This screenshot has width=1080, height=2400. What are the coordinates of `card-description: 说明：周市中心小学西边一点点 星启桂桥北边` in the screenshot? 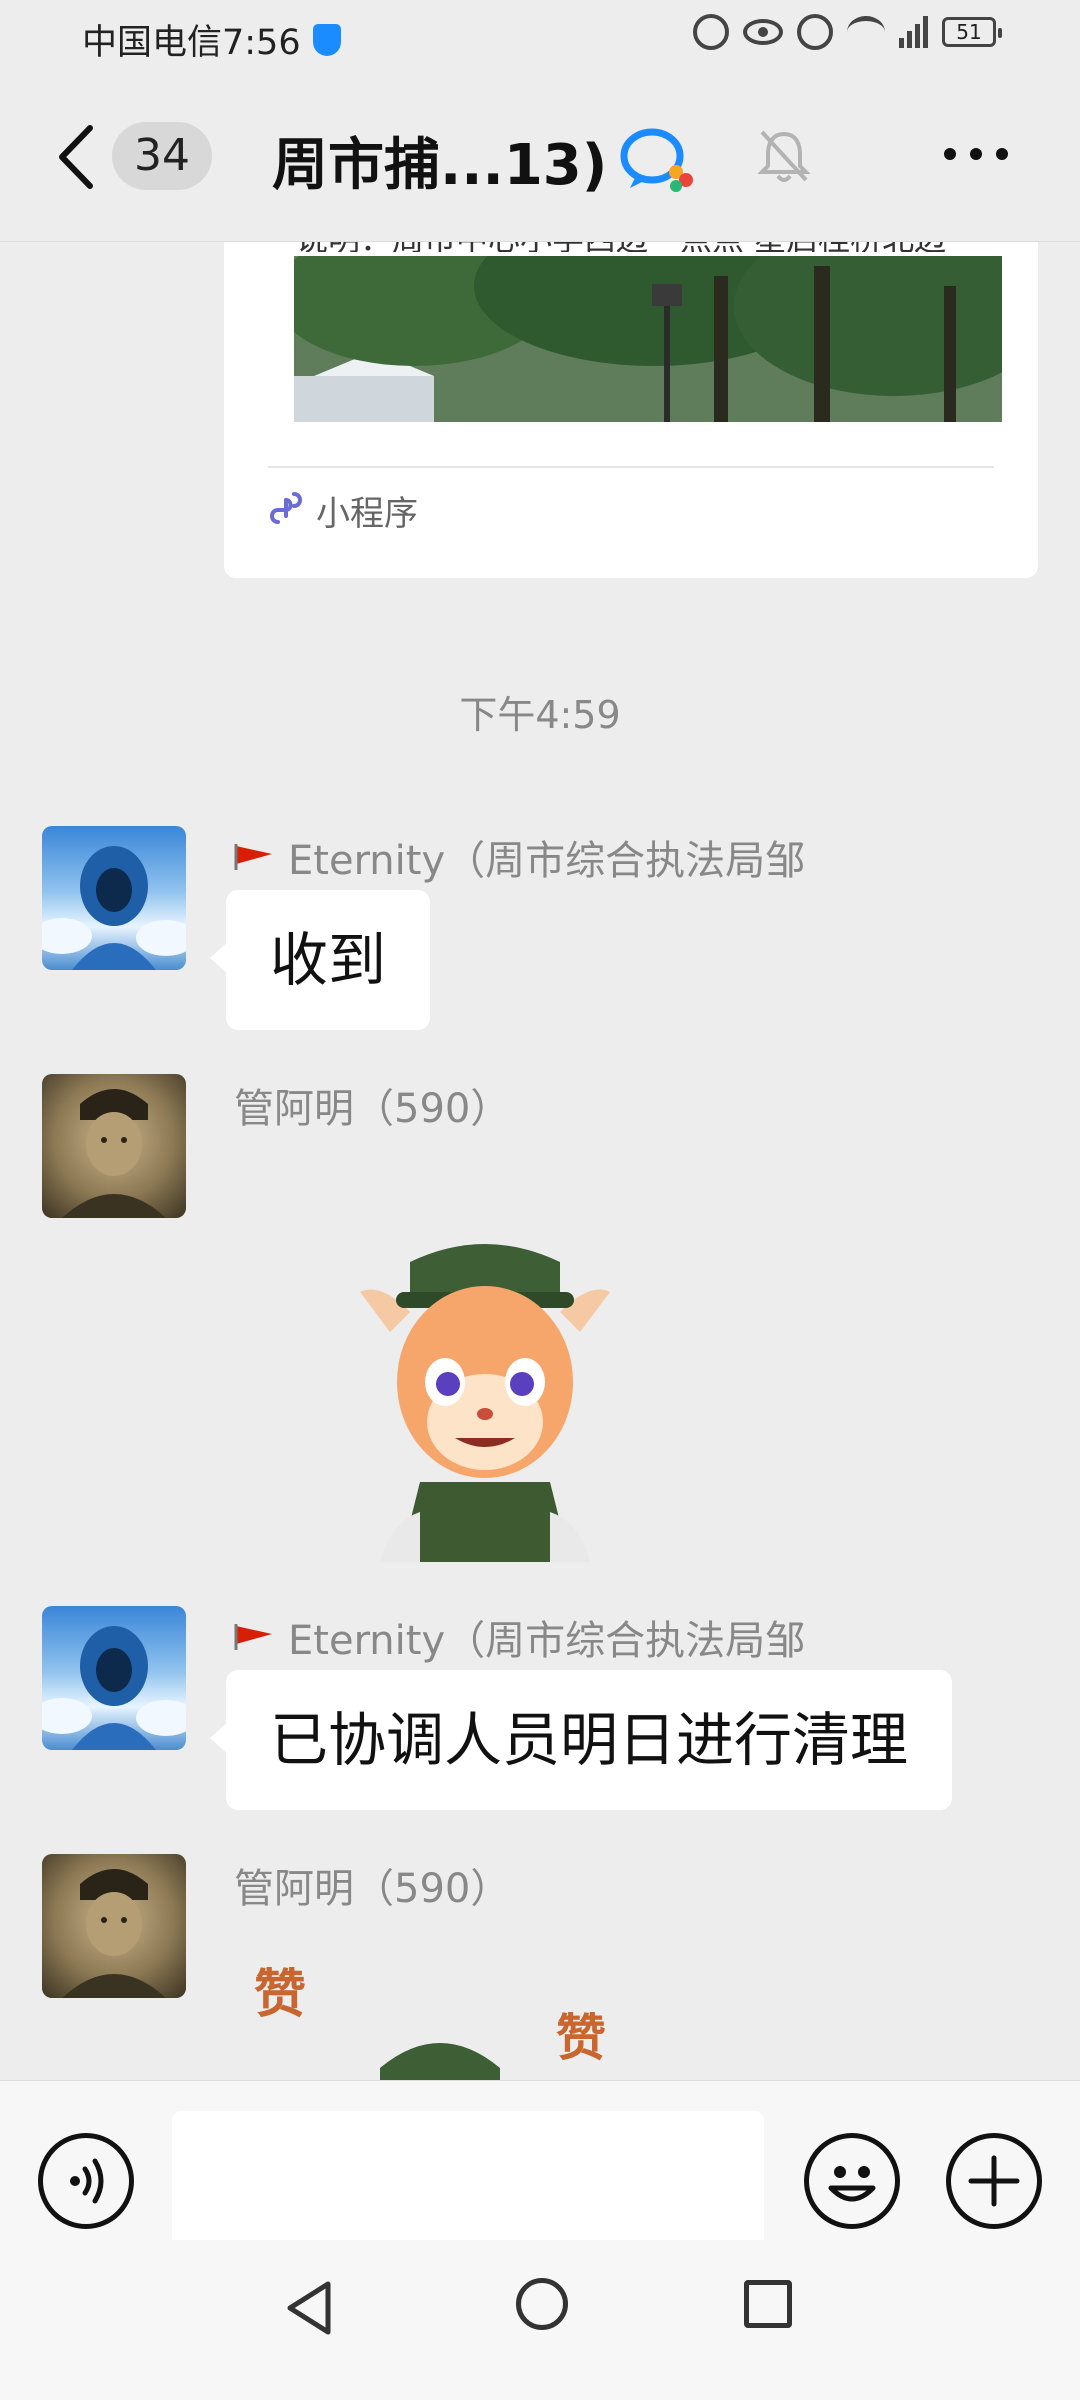 It's located at (651, 247).